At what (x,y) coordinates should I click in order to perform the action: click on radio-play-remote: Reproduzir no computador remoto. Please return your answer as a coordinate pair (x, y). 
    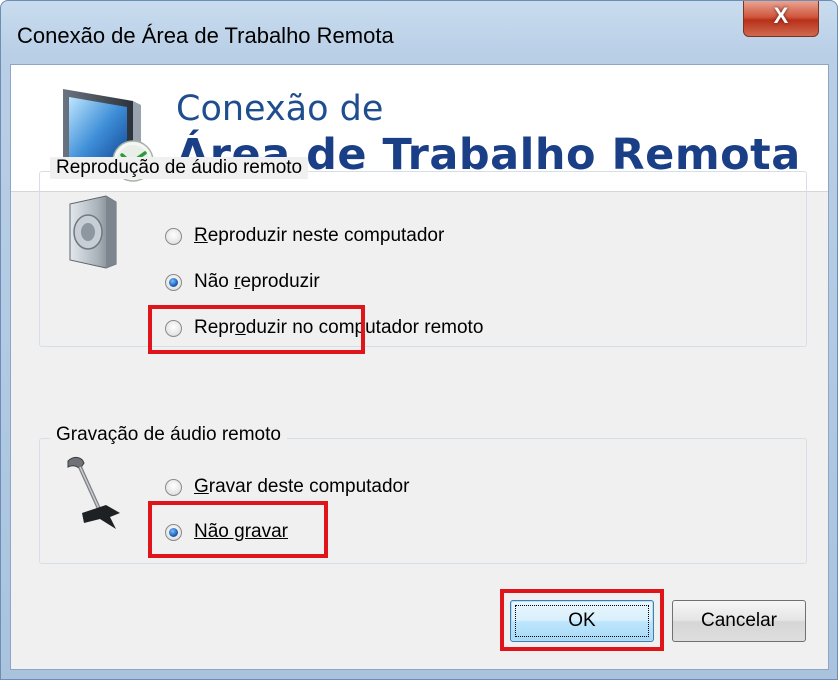
    Looking at the image, I should click on (324, 328).